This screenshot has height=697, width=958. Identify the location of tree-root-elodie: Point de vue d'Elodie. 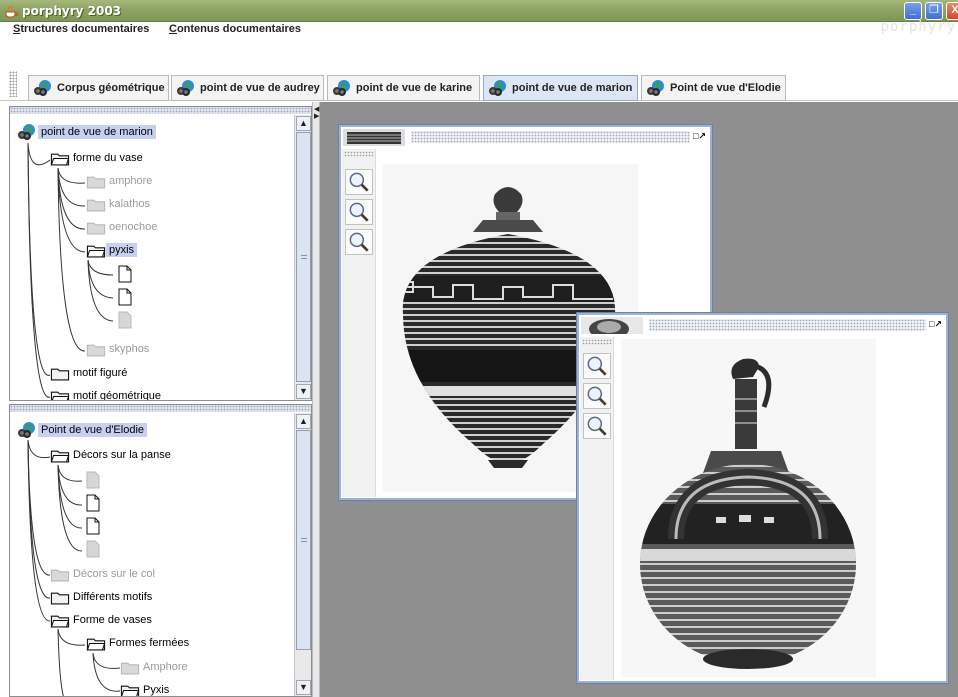
(82, 430).